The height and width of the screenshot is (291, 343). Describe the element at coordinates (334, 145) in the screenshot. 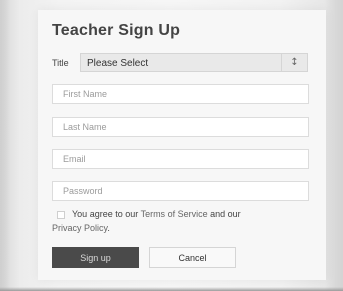

I see `background-shadow-right` at that location.